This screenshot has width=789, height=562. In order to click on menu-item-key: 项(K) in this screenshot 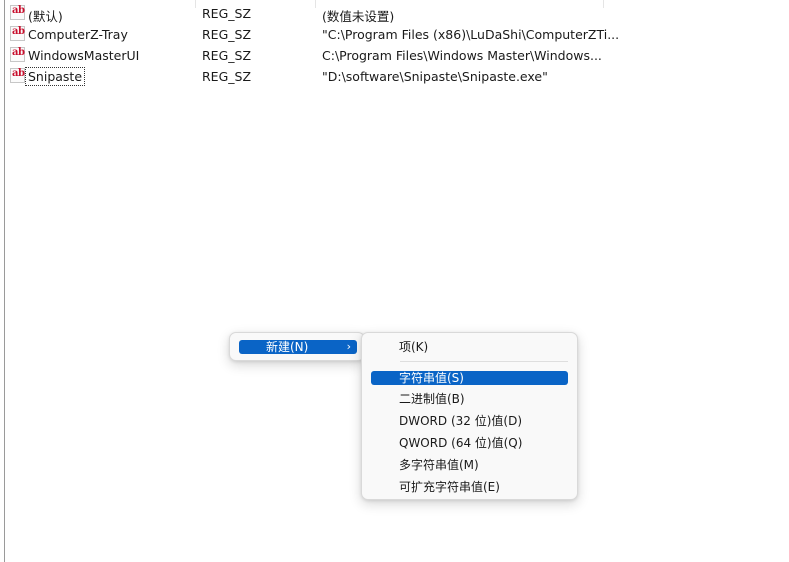, I will do `click(469, 347)`.